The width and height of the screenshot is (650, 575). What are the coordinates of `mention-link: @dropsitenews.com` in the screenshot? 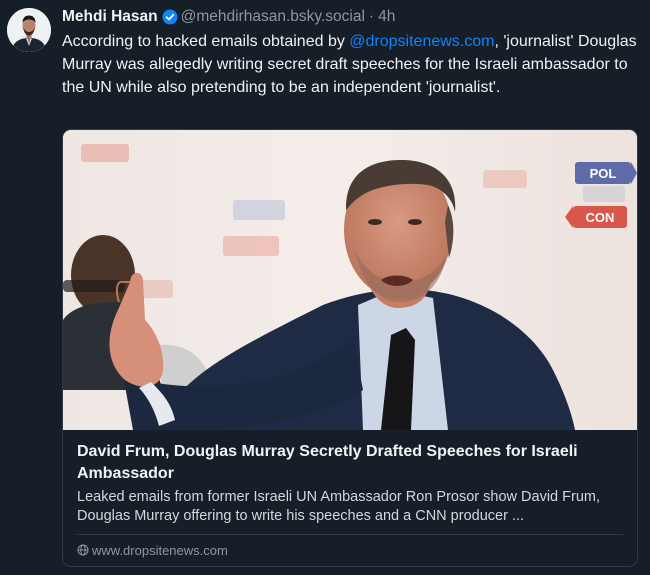 It's located at (421, 41).